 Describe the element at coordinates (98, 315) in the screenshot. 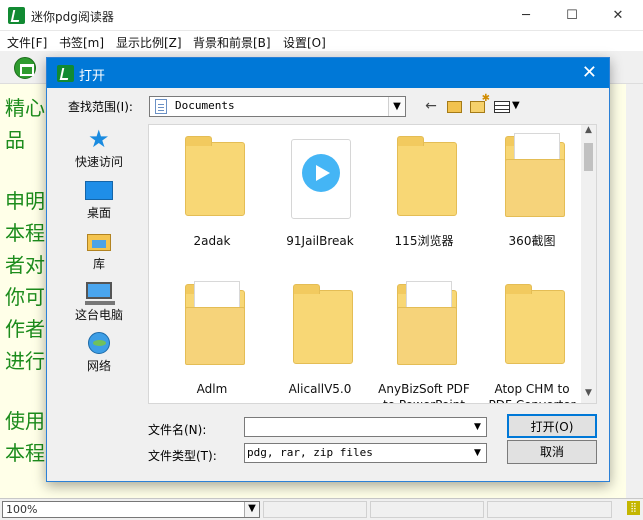

I see `place-label: 这台电脑` at that location.